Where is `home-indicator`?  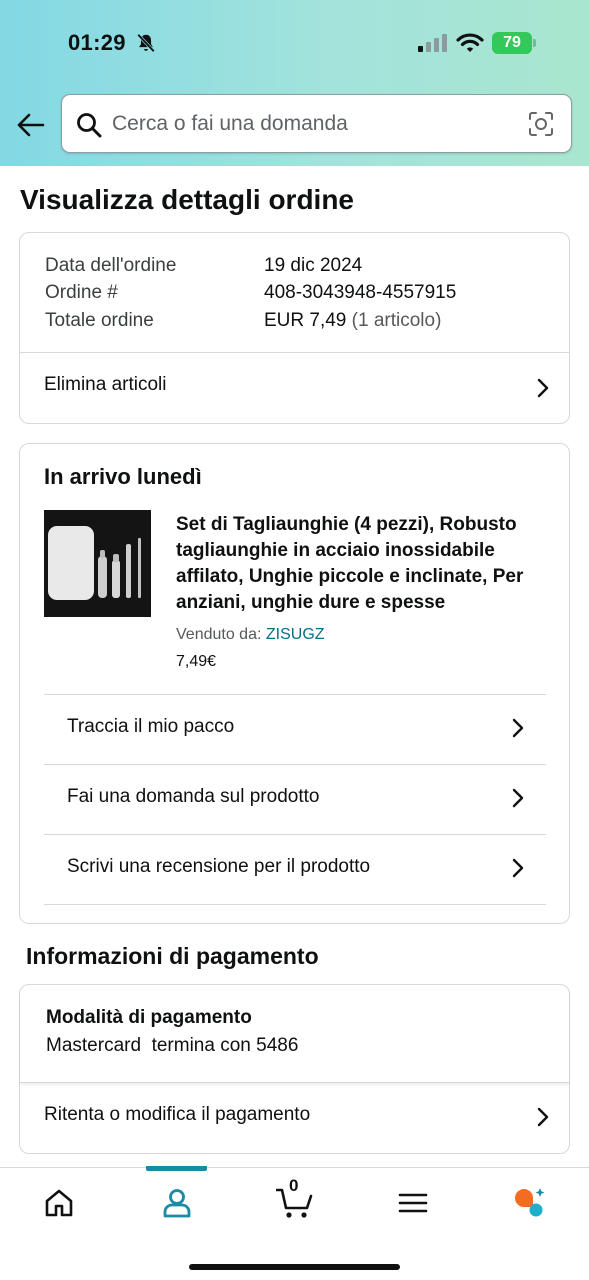
home-indicator is located at coordinates (294, 1267).